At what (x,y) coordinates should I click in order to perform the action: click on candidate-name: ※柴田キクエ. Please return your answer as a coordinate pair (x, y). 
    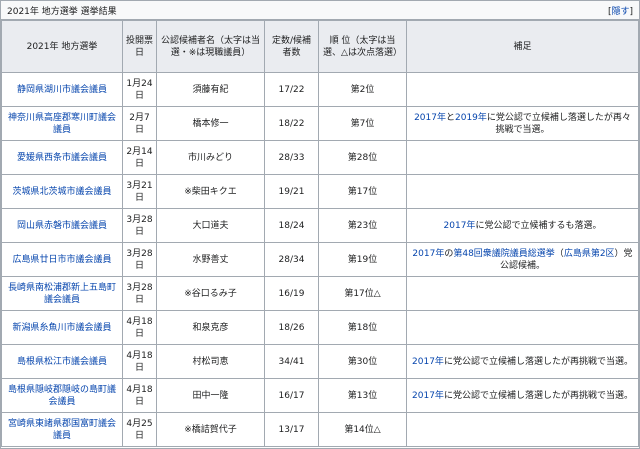
    Looking at the image, I should click on (210, 191).